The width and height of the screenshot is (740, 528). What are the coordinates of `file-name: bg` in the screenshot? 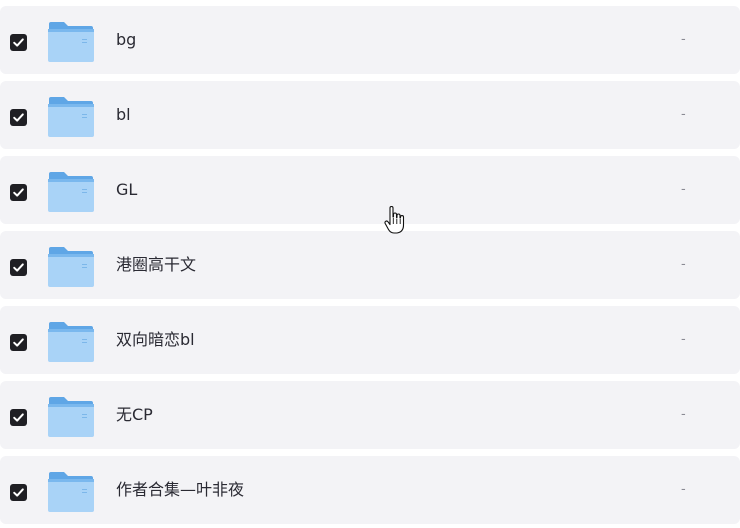 It's located at (126, 40).